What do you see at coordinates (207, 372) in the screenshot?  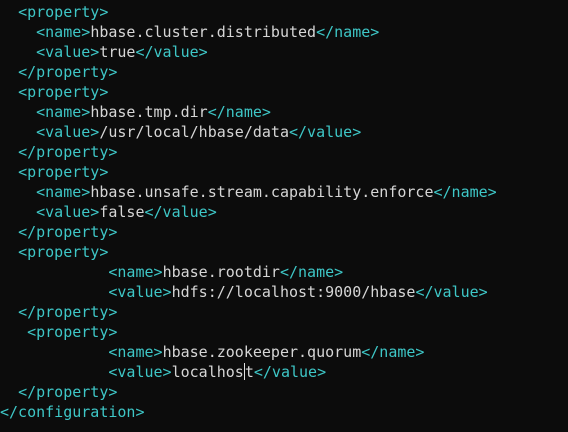 I see `xml-text-before-cursor: localhos` at bounding box center [207, 372].